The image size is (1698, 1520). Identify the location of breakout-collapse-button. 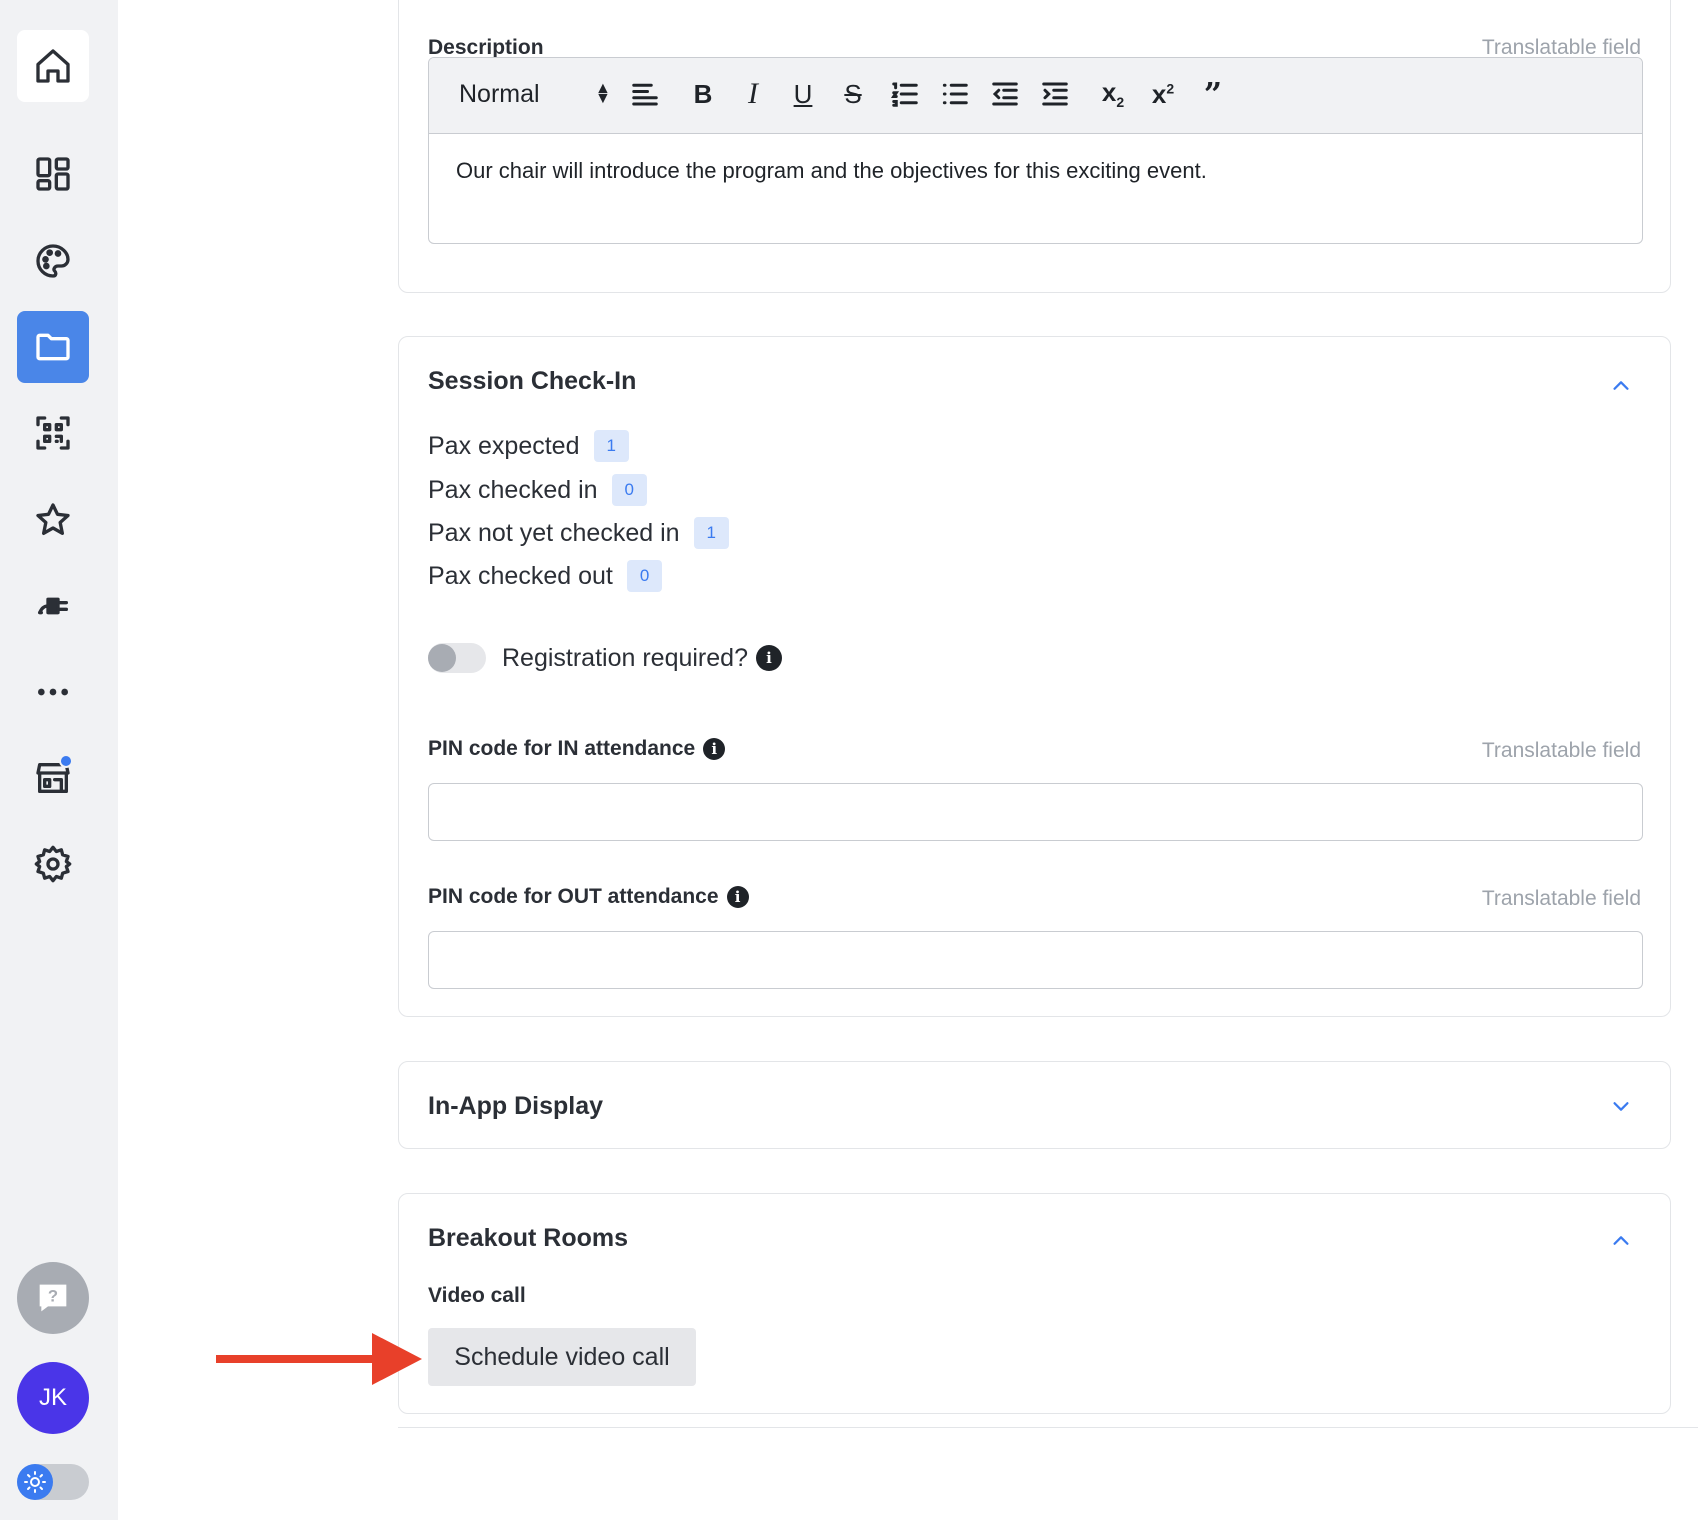
(1621, 1241).